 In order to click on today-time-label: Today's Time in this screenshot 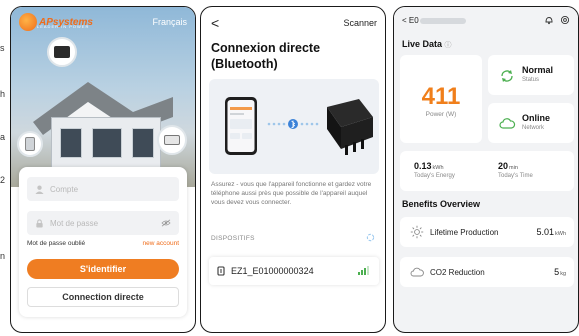, I will do `click(515, 176)`.